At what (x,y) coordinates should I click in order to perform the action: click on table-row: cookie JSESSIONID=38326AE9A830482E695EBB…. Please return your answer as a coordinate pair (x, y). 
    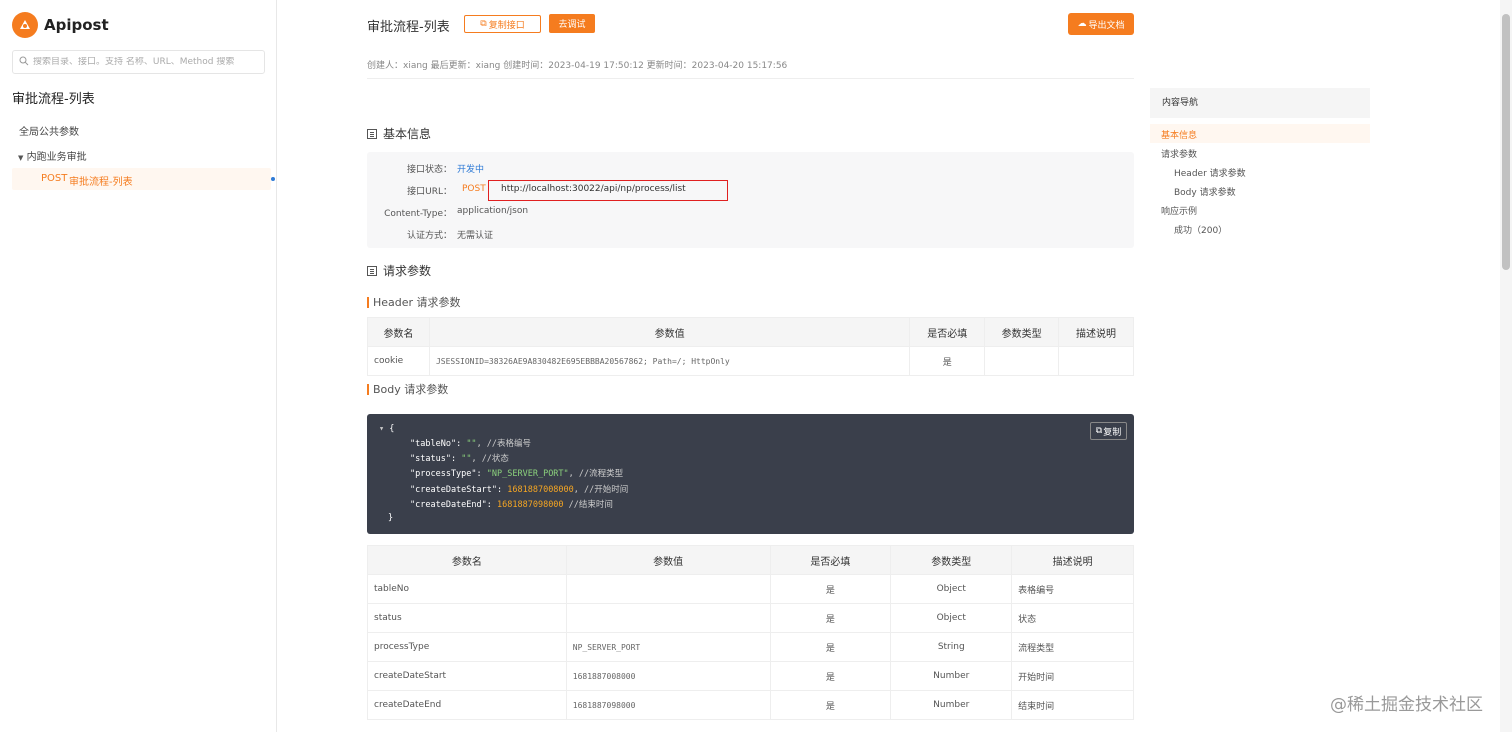
    Looking at the image, I should click on (750, 361).